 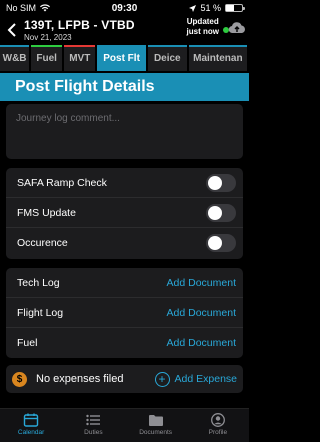 I want to click on add-expense-button: + Add Expense, so click(x=195, y=379).